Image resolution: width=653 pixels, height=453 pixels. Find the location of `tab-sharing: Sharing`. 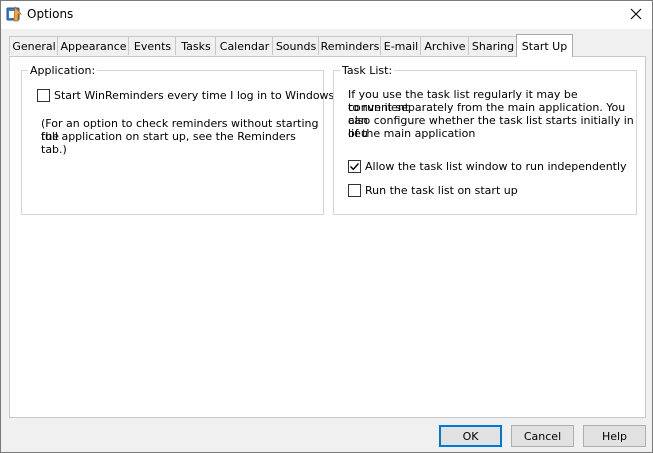

tab-sharing: Sharing is located at coordinates (493, 45).